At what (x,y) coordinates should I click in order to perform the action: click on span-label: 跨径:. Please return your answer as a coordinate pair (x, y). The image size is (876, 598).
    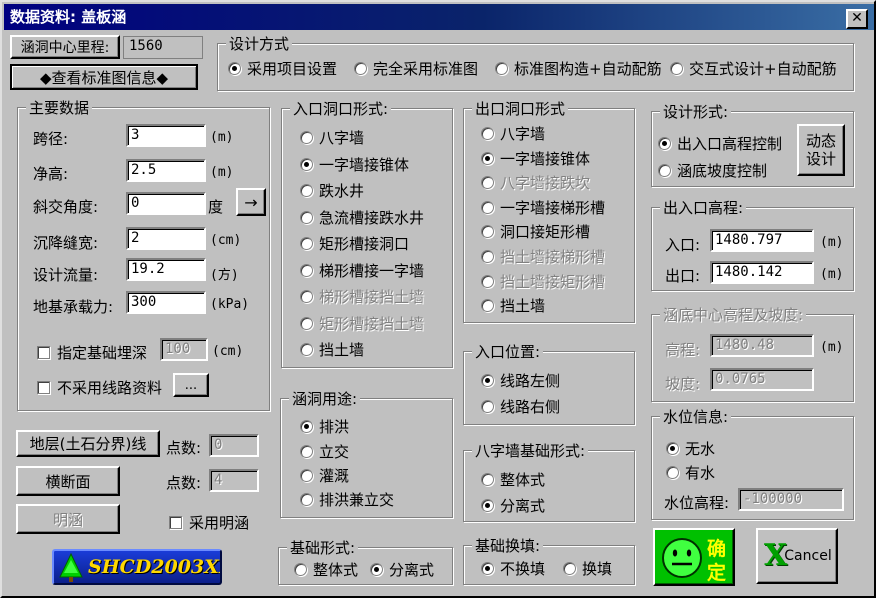
    Looking at the image, I should click on (51, 139).